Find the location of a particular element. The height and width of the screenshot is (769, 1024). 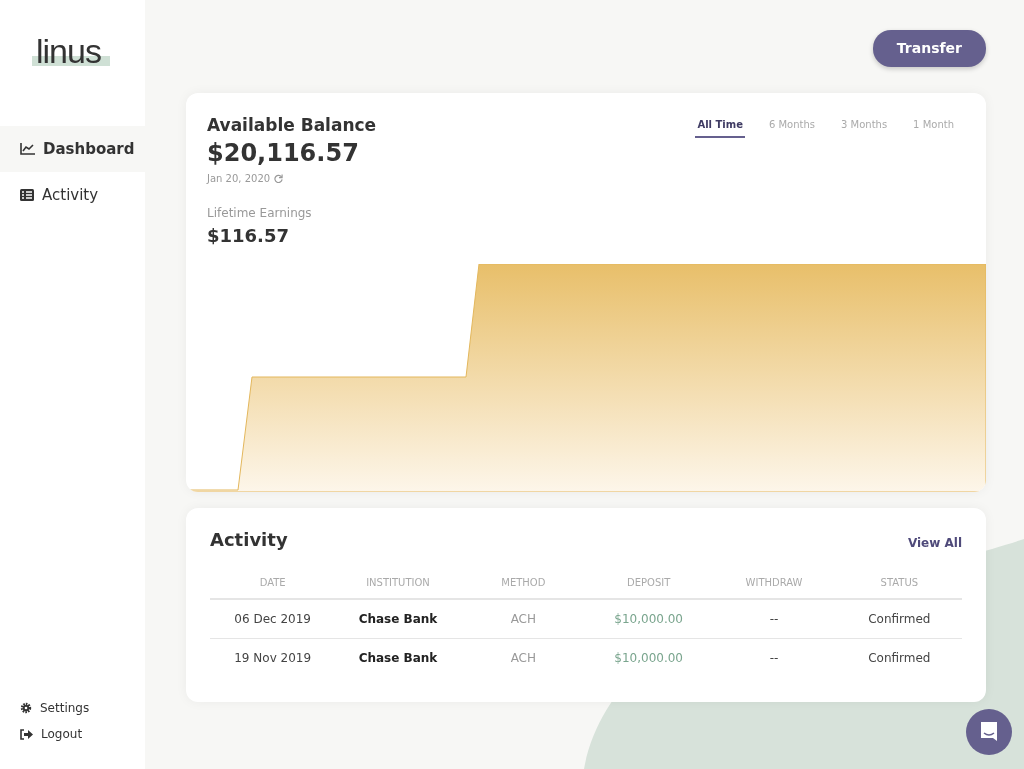

view-all-link: View All is located at coordinates (934, 542).